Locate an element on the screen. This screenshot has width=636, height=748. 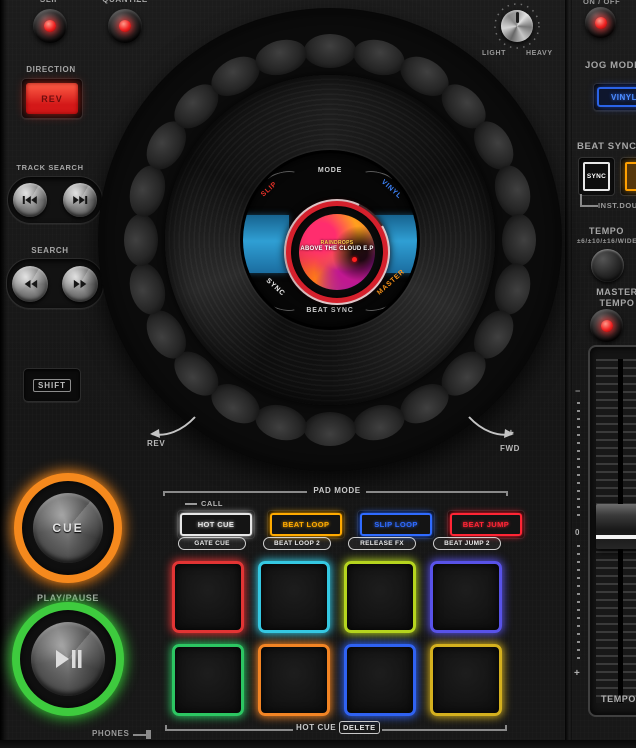
performance-pad-grid is located at coordinates (337, 638).